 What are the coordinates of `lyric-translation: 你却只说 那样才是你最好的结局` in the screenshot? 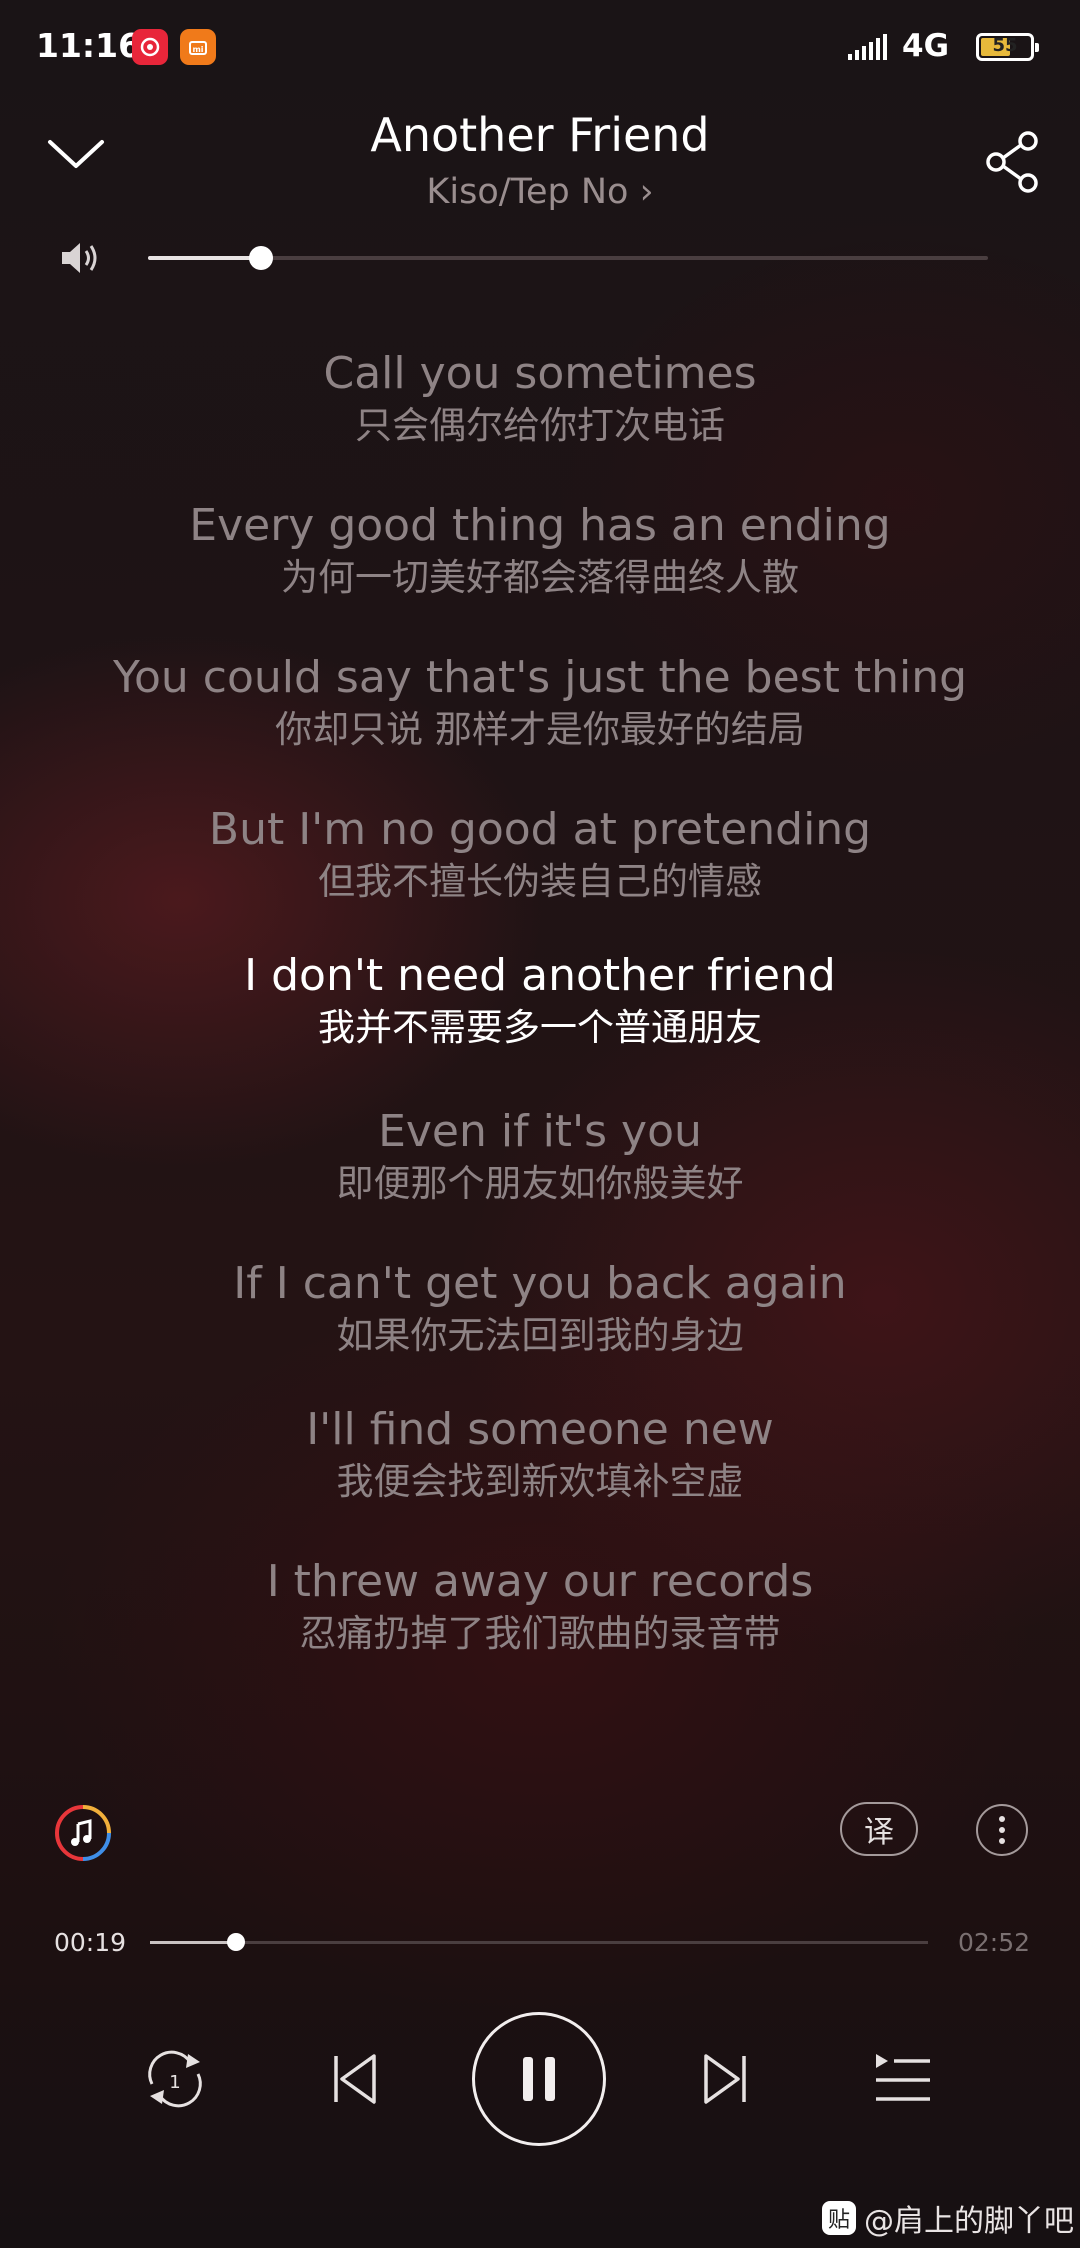 It's located at (540, 729).